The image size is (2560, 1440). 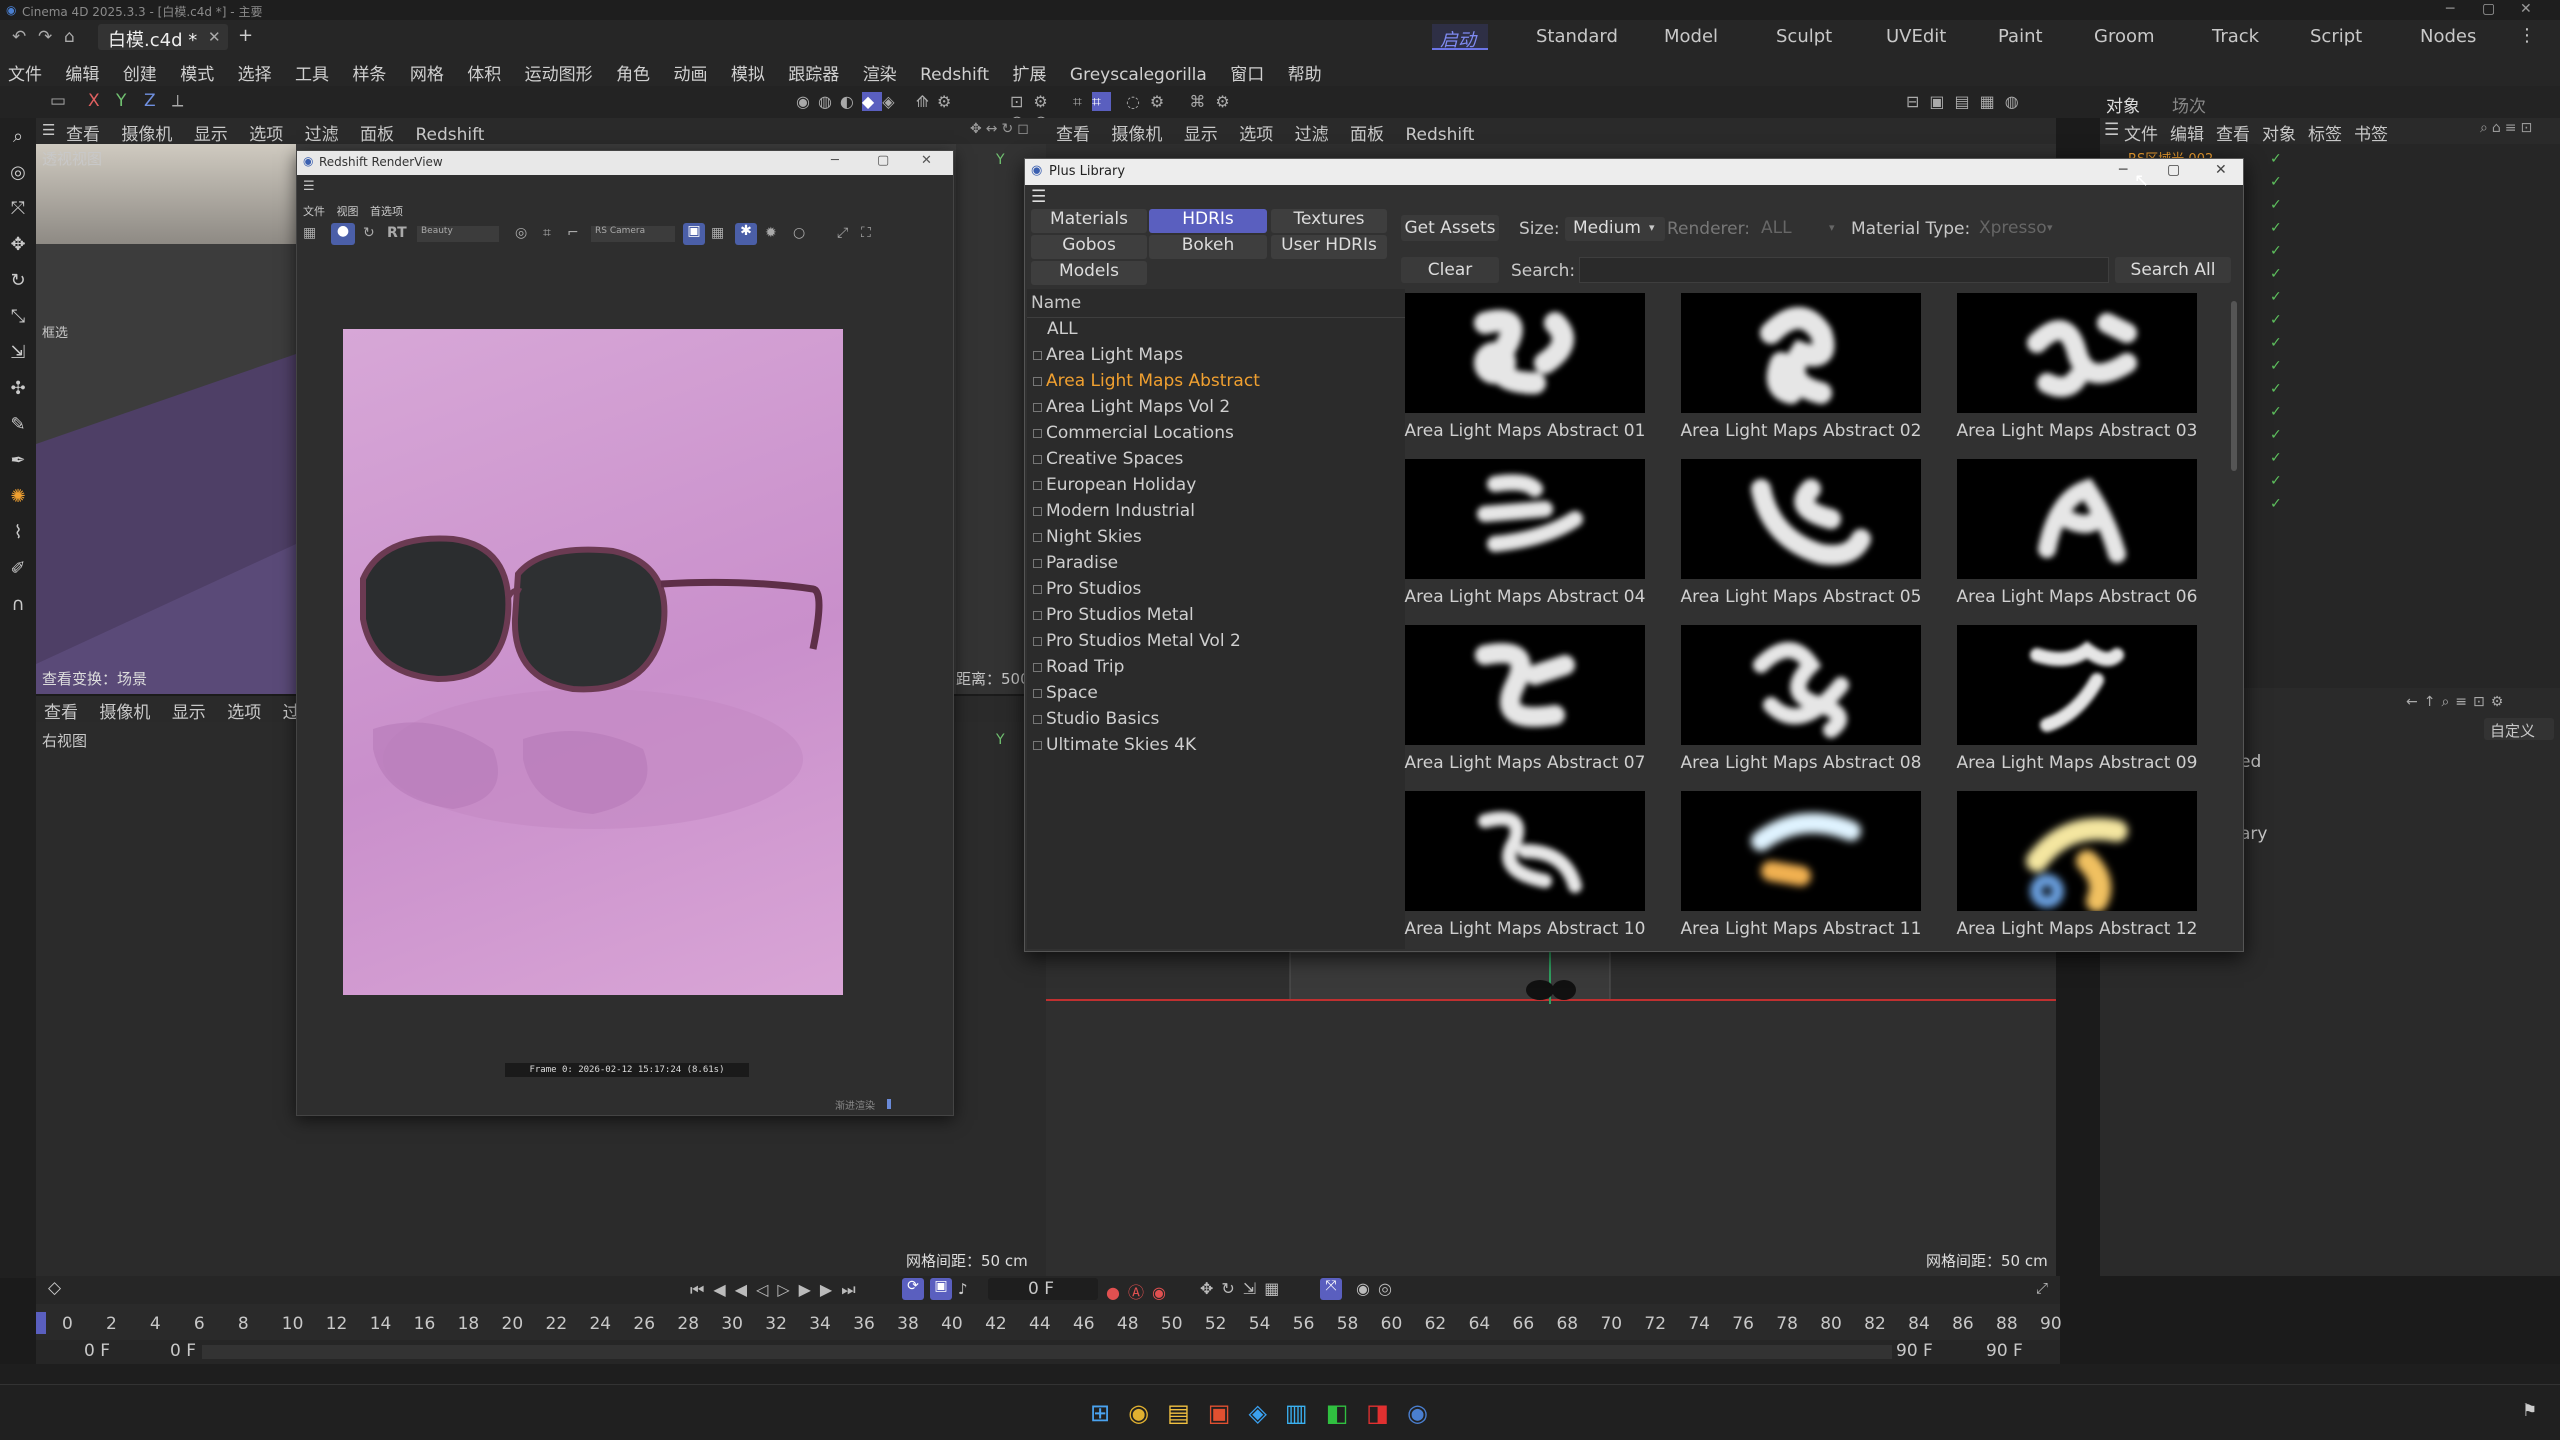 What do you see at coordinates (1136, 135) in the screenshot?
I see `rvp-menu-camera: 摄像机` at bounding box center [1136, 135].